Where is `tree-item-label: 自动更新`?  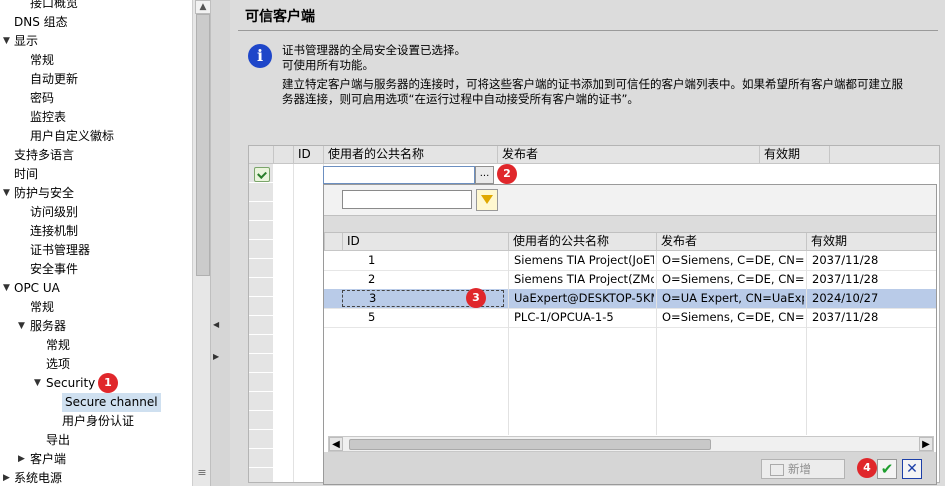 tree-item-label: 自动更新 is located at coordinates (54, 79).